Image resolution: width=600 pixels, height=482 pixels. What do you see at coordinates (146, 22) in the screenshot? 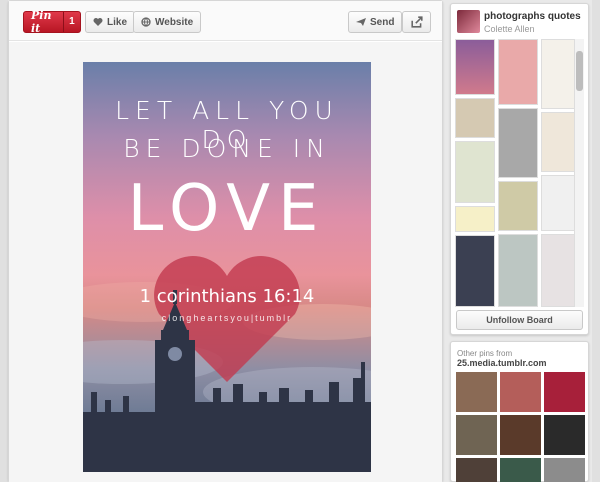
I see `globe-icon` at bounding box center [146, 22].